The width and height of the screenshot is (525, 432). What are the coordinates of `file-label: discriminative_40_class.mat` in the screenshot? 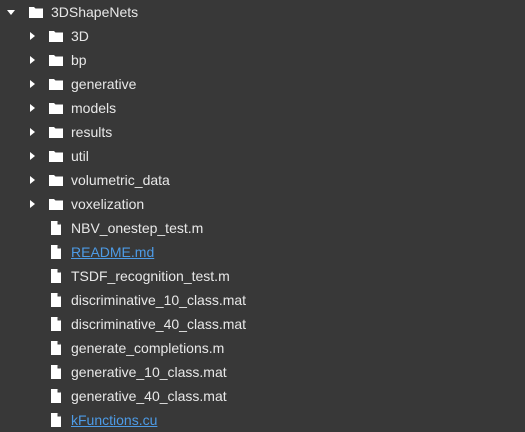 It's located at (159, 324).